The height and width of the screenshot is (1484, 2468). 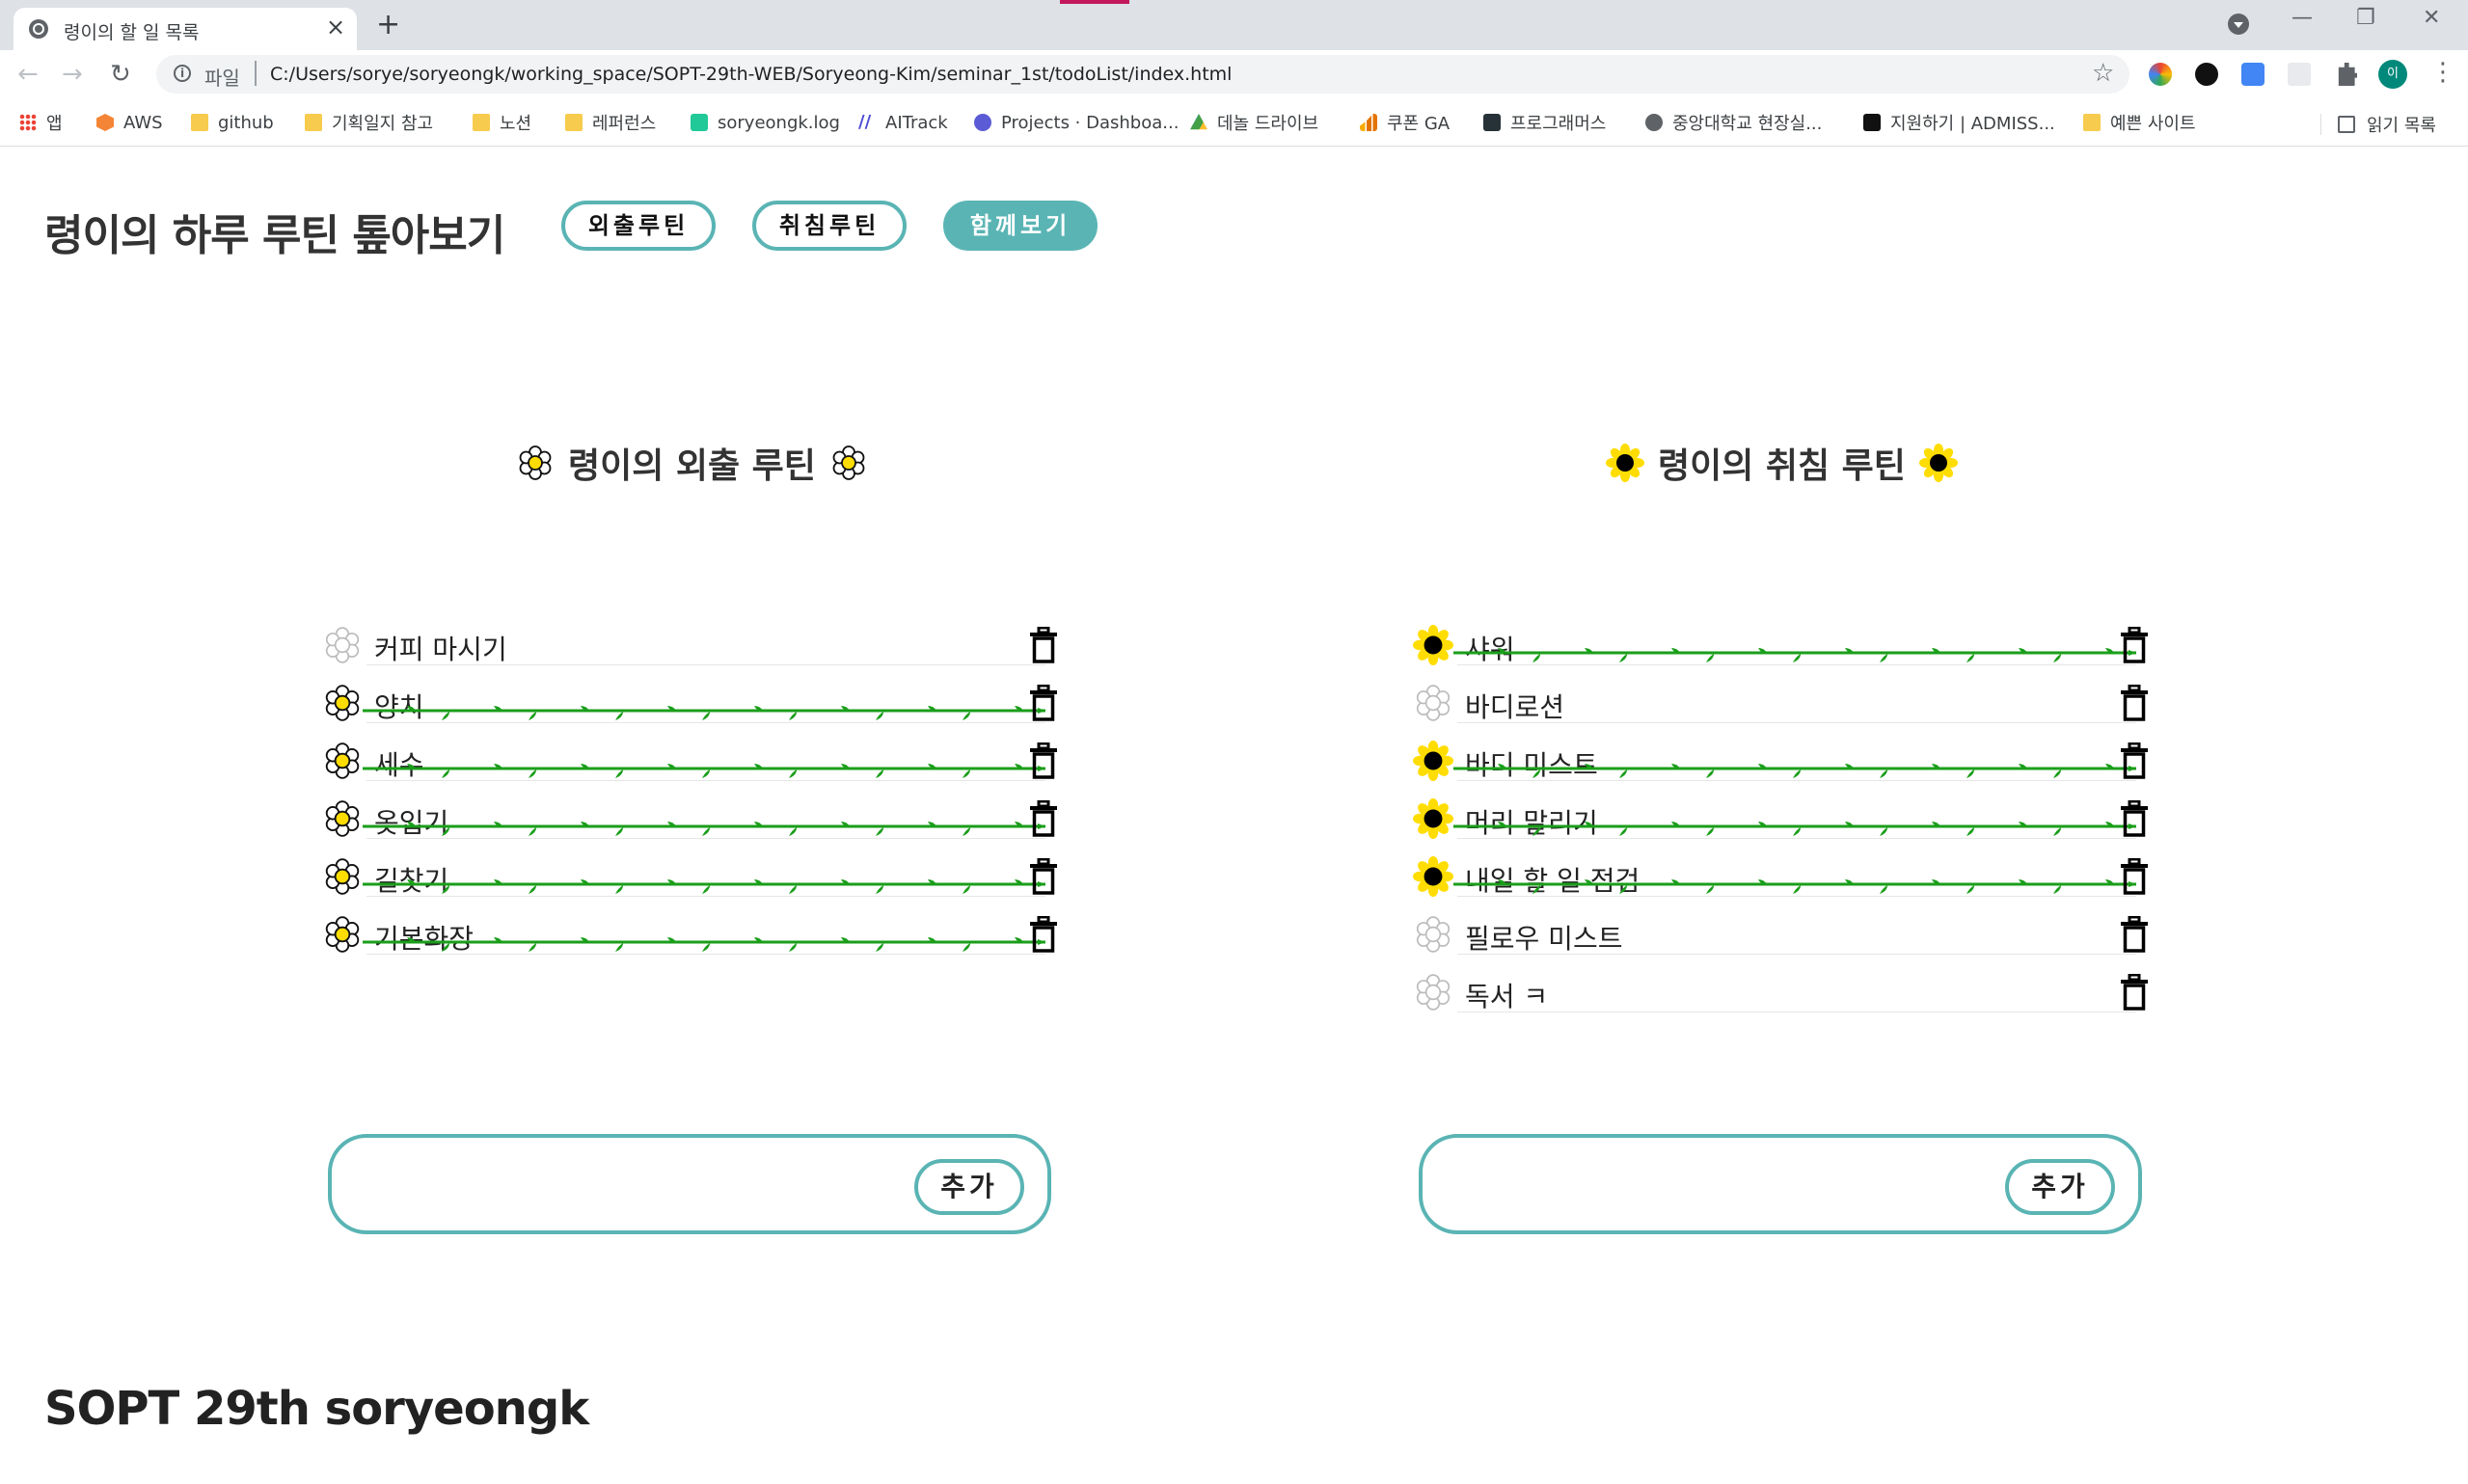 What do you see at coordinates (72, 74) in the screenshot?
I see `forward-arrow-icon: →` at bounding box center [72, 74].